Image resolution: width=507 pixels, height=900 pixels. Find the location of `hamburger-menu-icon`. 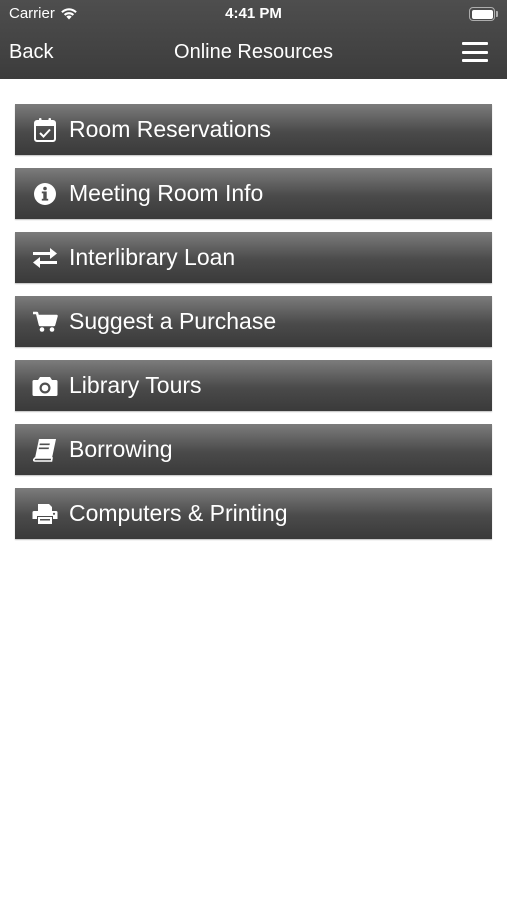

hamburger-menu-icon is located at coordinates (475, 52).